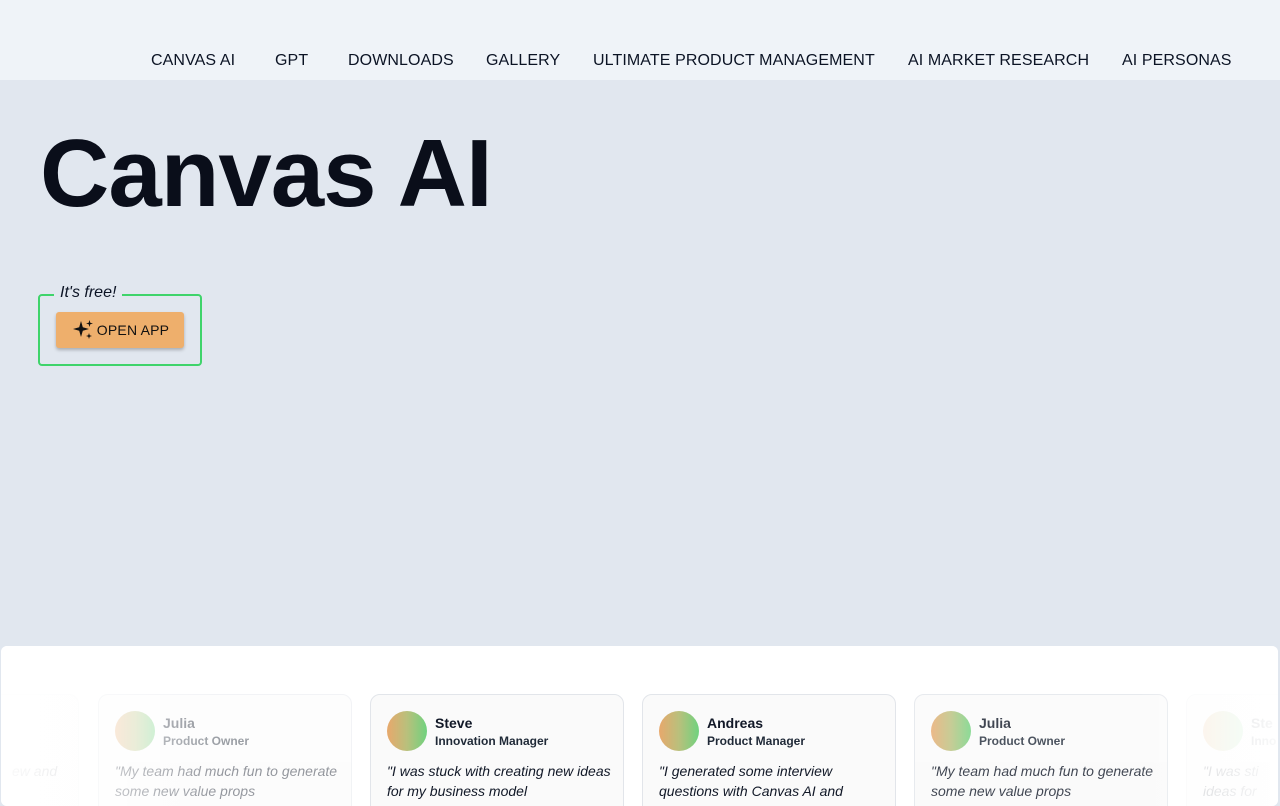  I want to click on nav-item-gpt: GPT, so click(291, 61).